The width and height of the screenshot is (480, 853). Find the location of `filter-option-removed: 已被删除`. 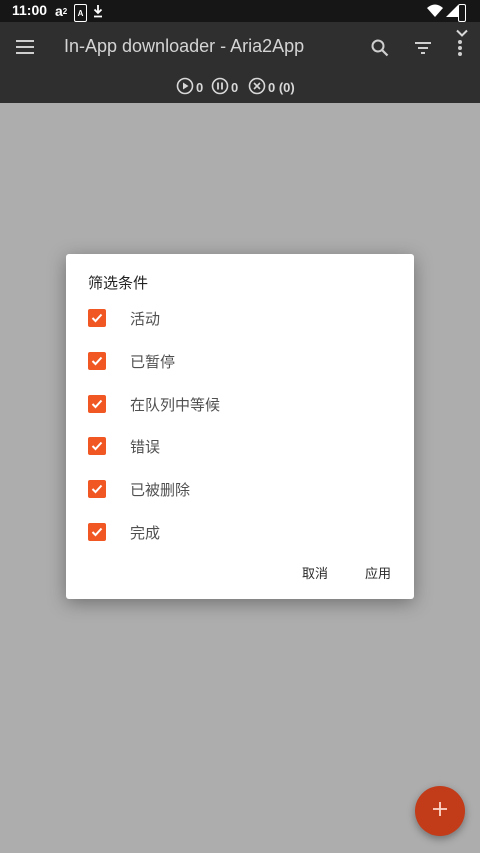

filter-option-removed: 已被删除 is located at coordinates (238, 489).